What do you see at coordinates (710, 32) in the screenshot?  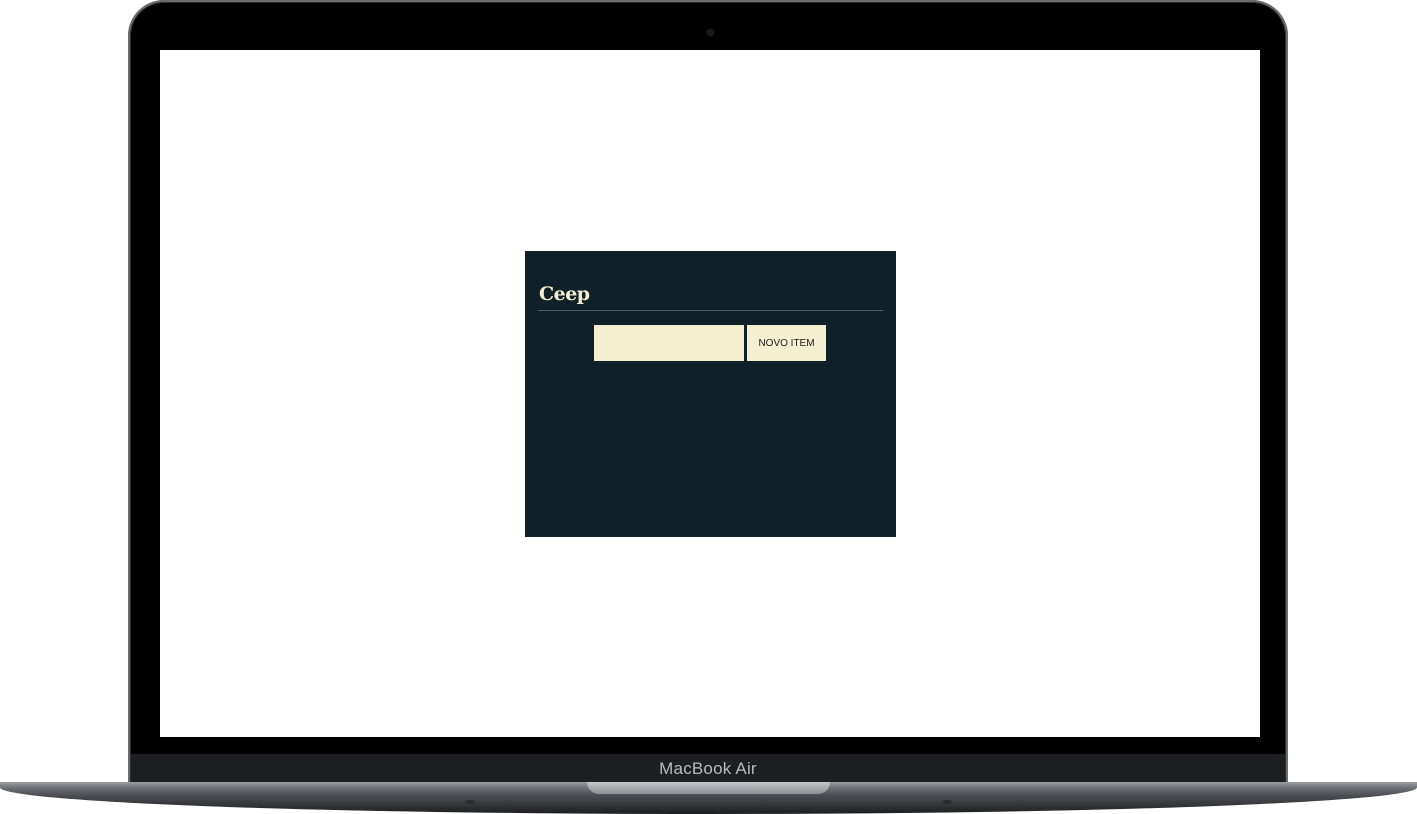 I see `camera-icon` at bounding box center [710, 32].